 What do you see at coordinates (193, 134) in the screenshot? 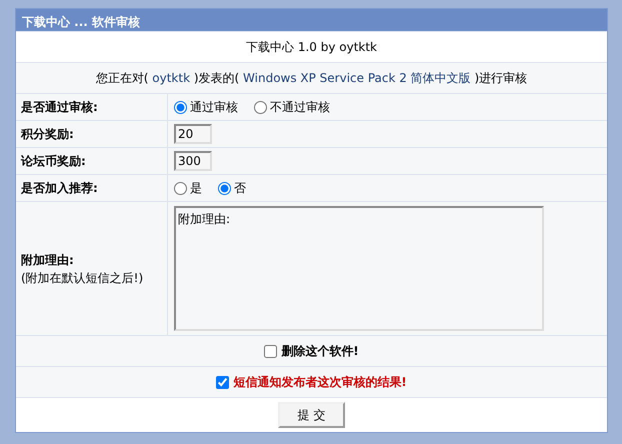
I see `input-field: 20` at bounding box center [193, 134].